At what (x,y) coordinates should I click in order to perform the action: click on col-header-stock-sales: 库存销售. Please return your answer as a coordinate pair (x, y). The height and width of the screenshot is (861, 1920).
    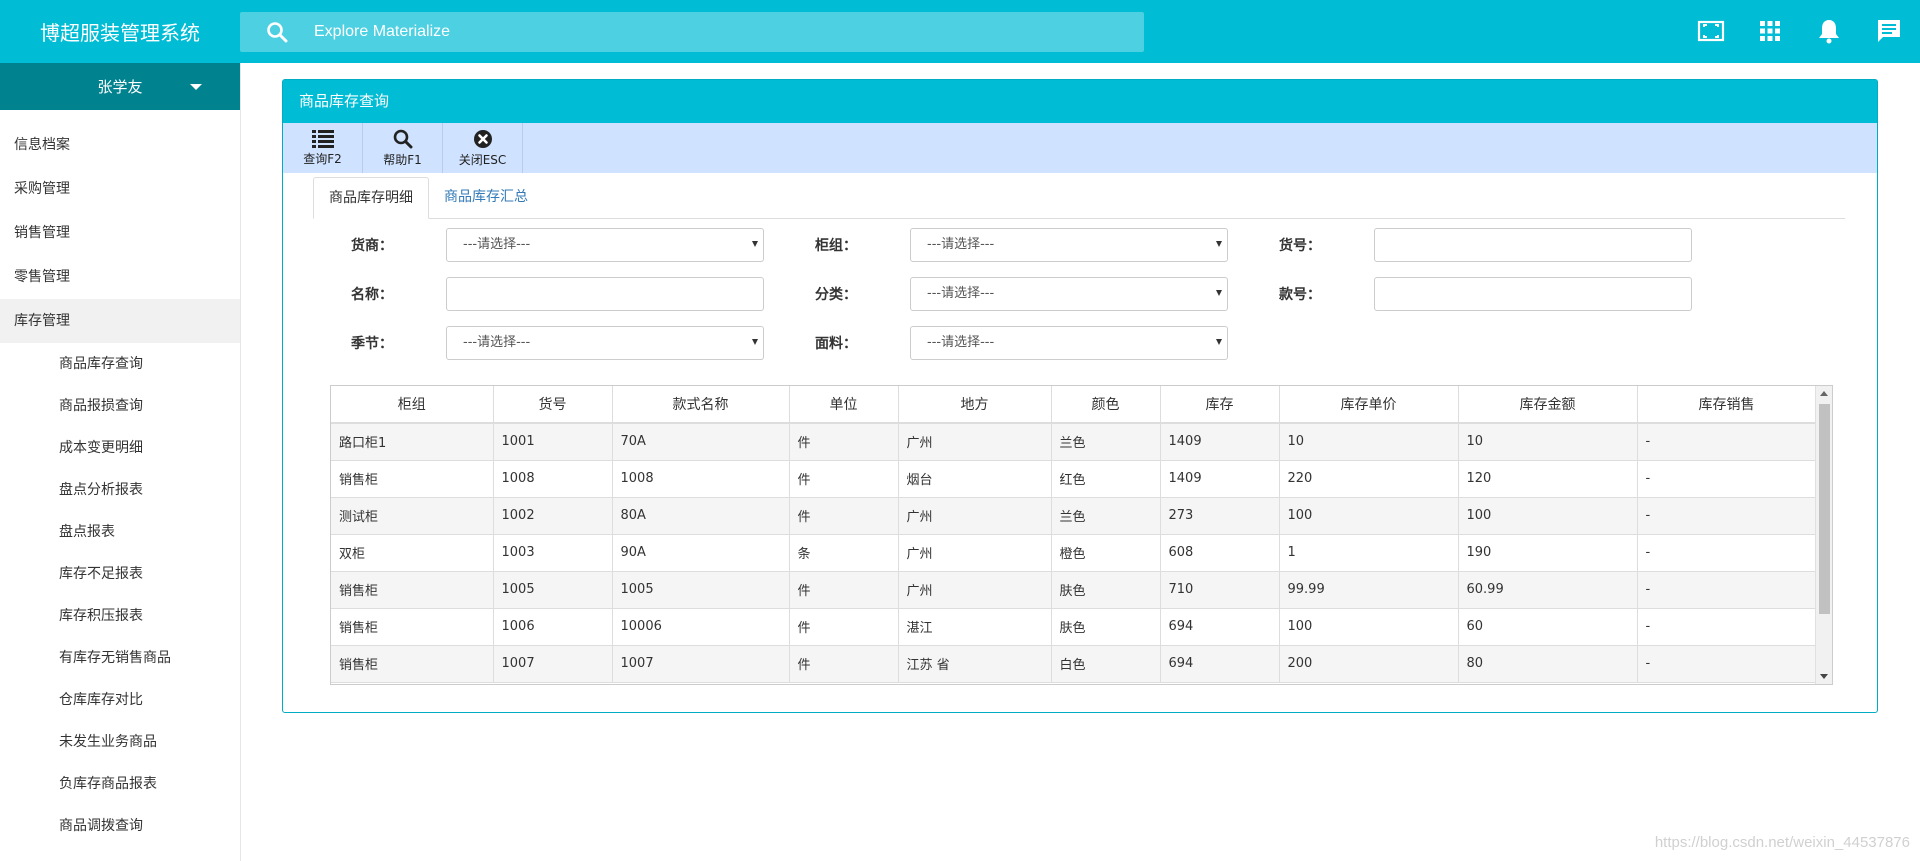
    Looking at the image, I should click on (1727, 405).